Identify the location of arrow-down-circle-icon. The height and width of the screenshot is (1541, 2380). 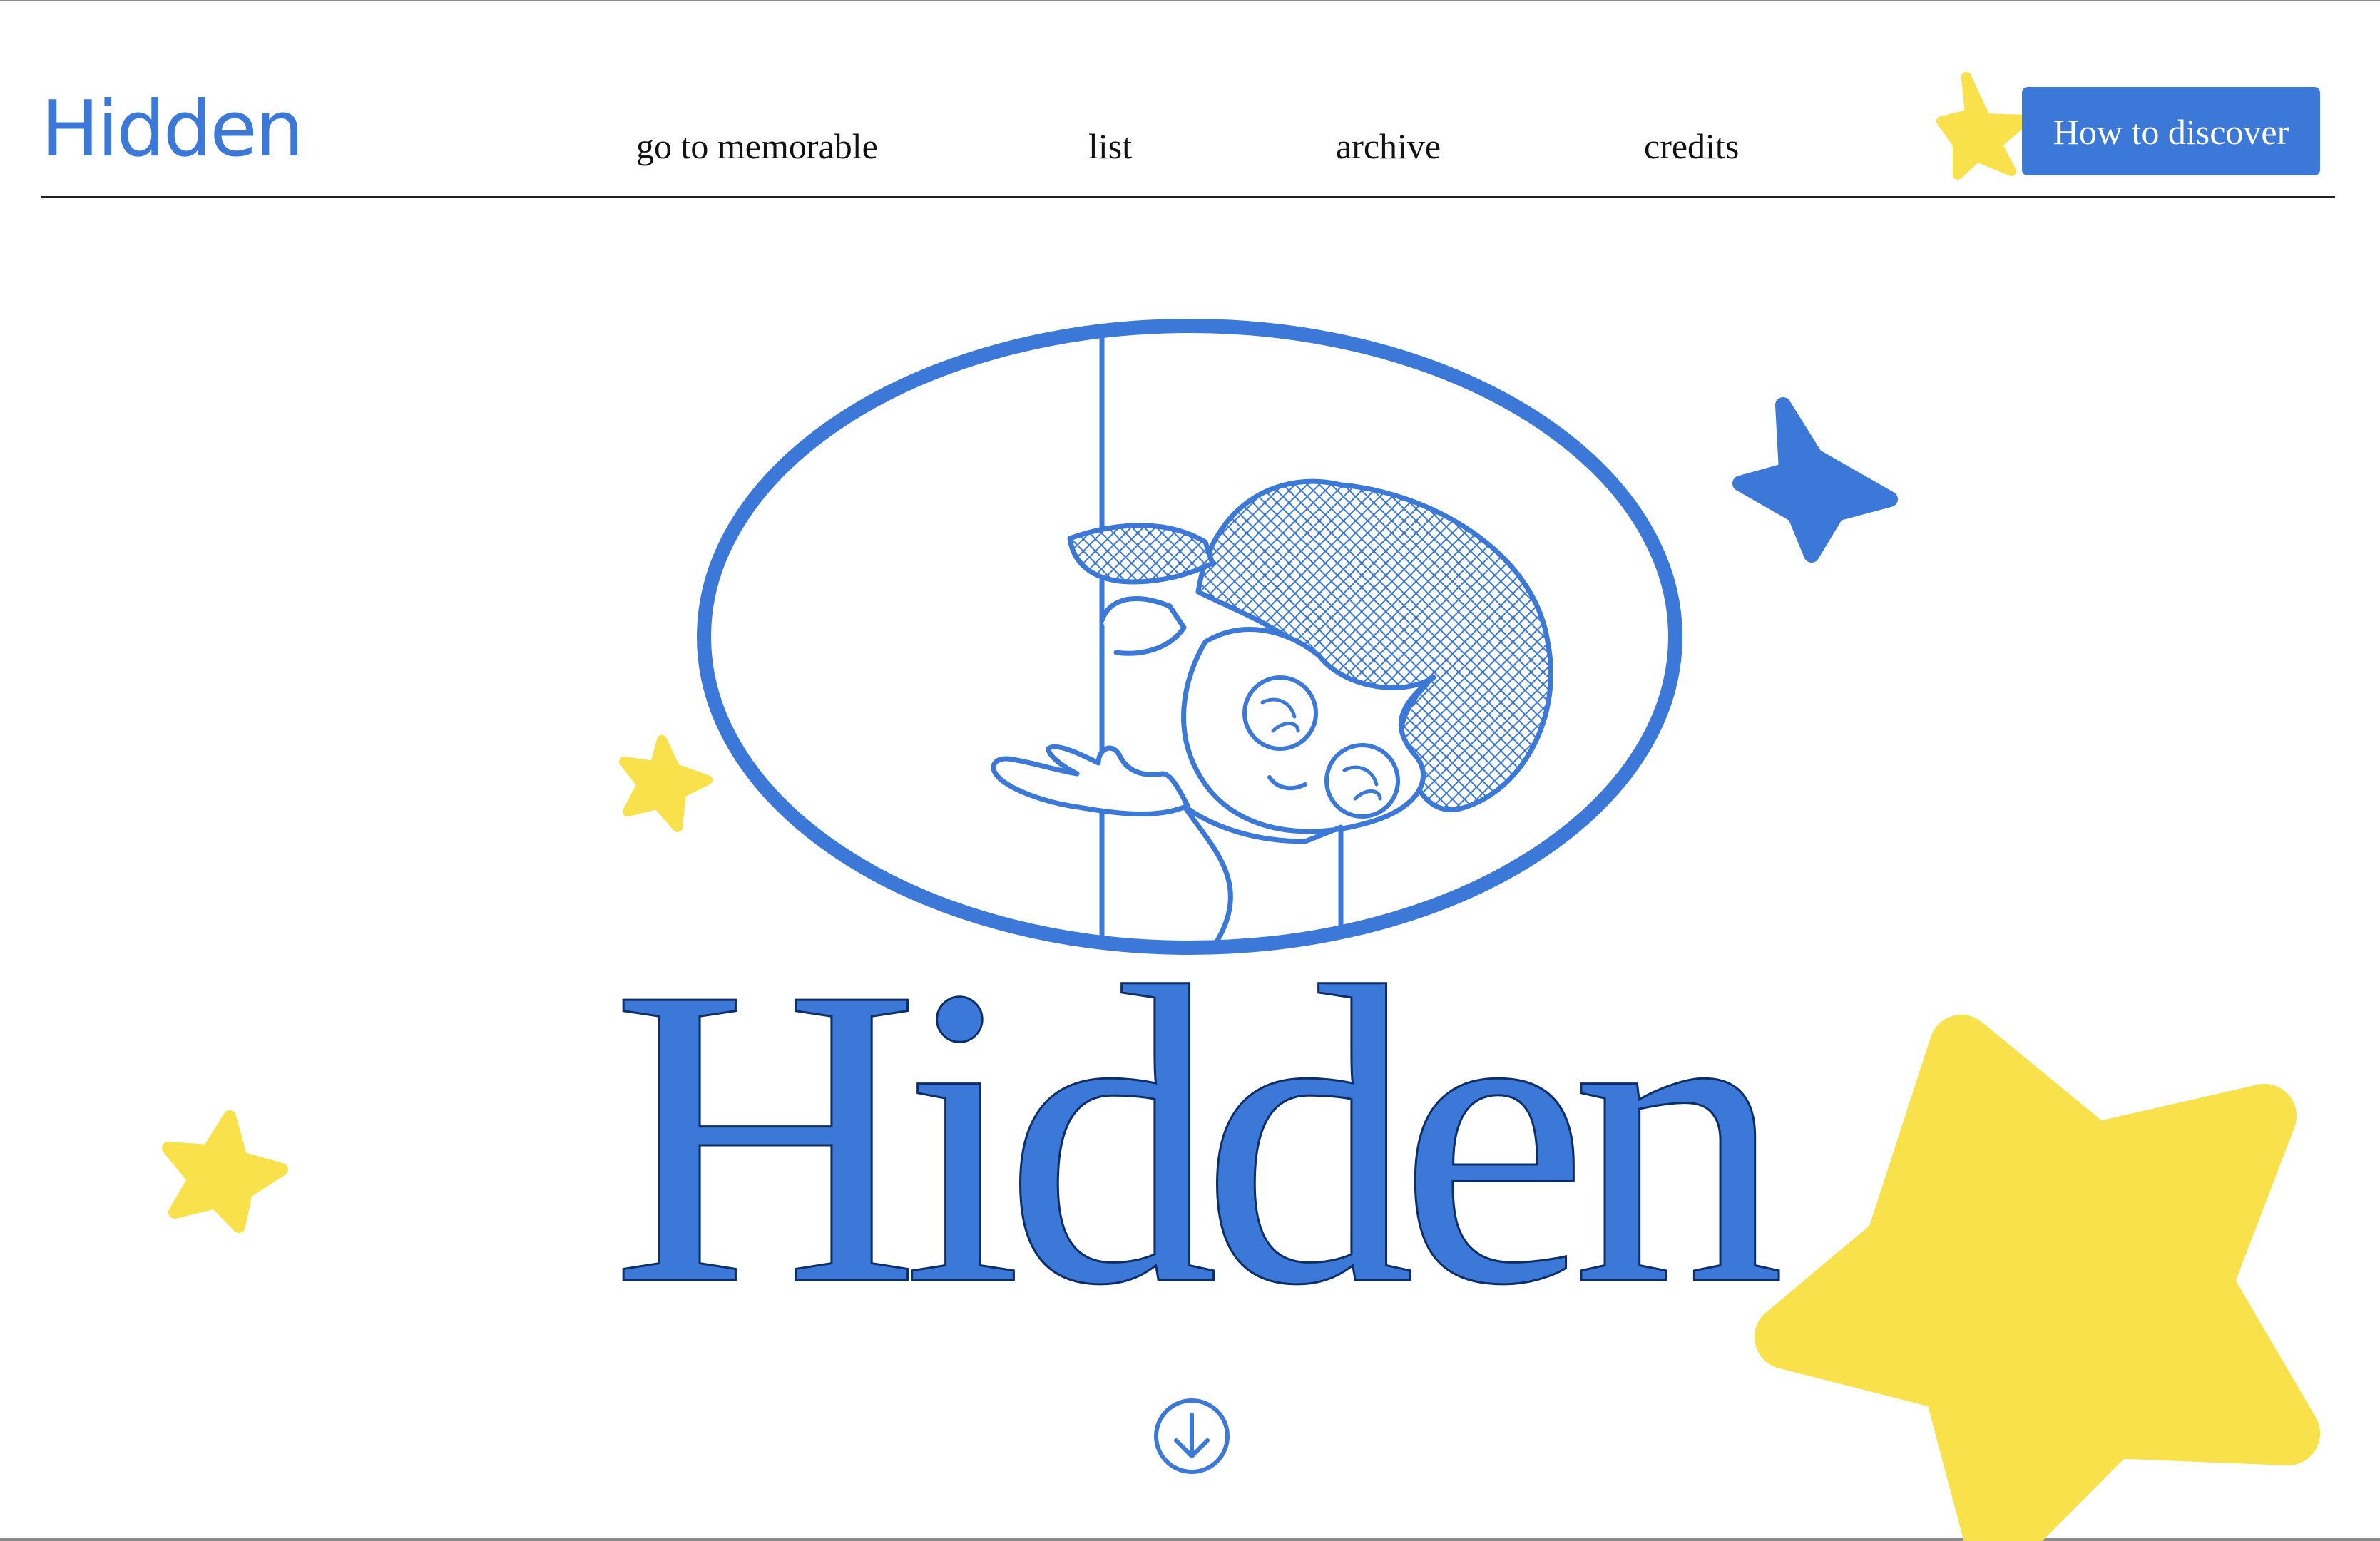
(1192, 1436).